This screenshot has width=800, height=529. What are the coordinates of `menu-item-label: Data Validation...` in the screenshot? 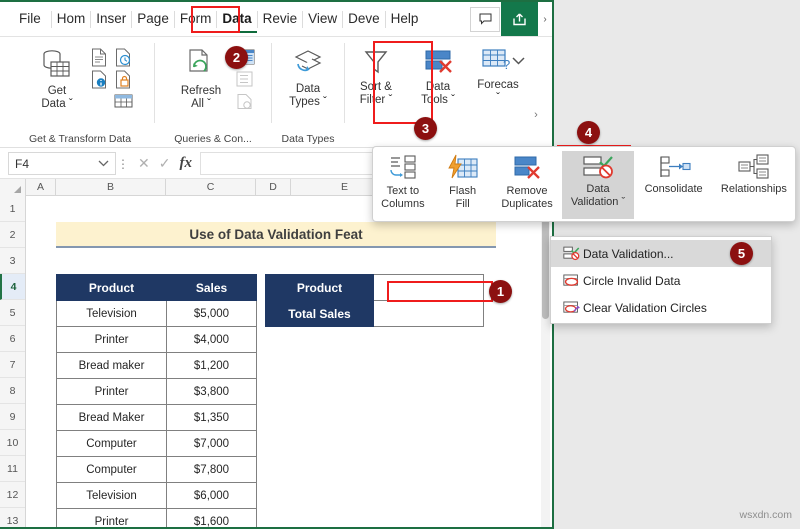 It's located at (628, 253).